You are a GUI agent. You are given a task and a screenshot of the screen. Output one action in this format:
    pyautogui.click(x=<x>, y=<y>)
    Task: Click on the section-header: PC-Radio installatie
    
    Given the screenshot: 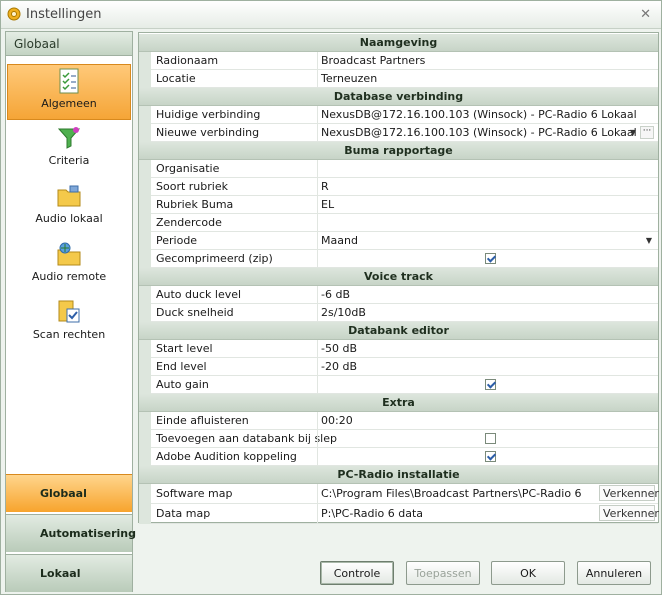 What is the action you would take?
    pyautogui.click(x=398, y=475)
    